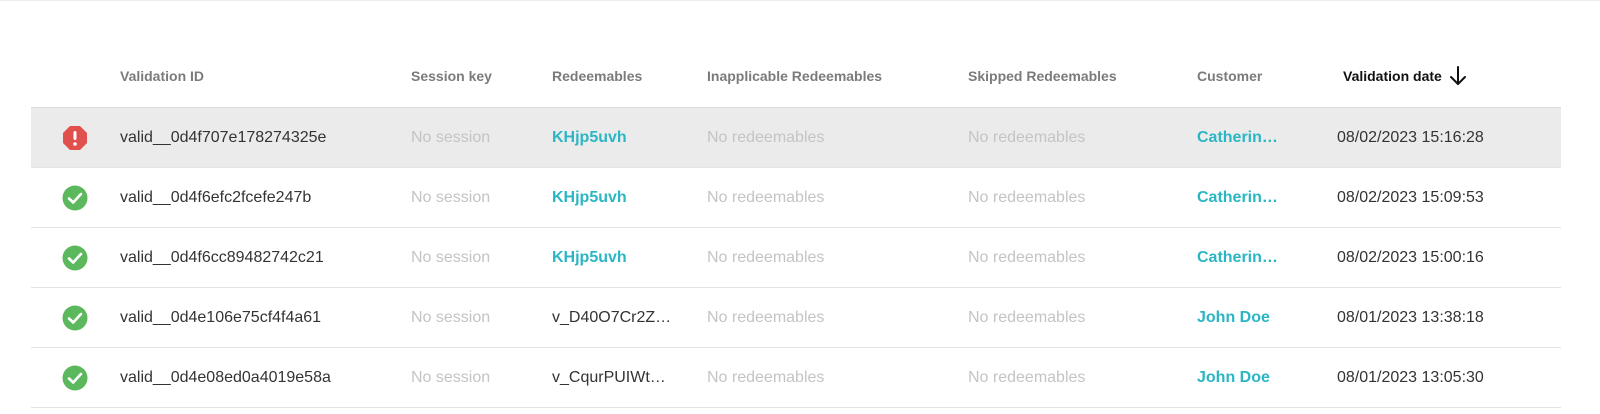  What do you see at coordinates (1410, 377) in the screenshot?
I see `validation-date: 08/01/2023 13:05:30` at bounding box center [1410, 377].